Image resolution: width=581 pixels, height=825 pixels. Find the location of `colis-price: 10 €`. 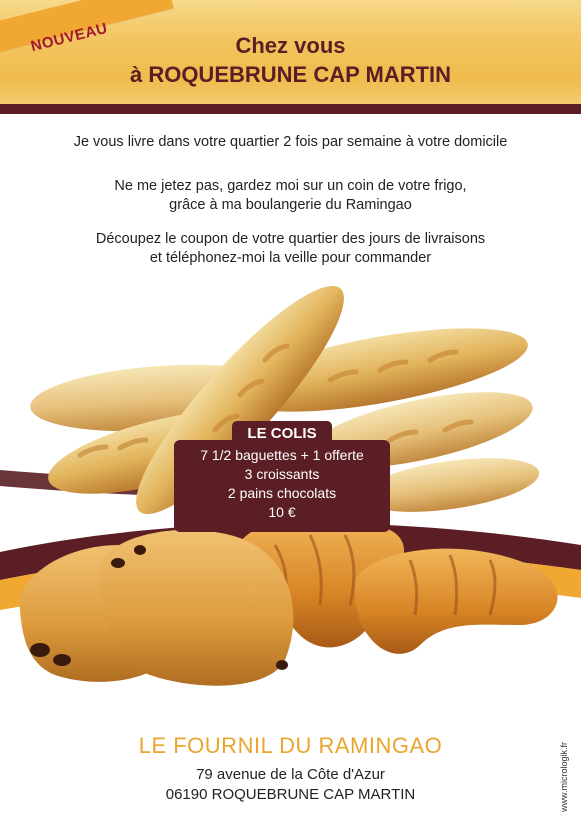

colis-price: 10 € is located at coordinates (282, 512).